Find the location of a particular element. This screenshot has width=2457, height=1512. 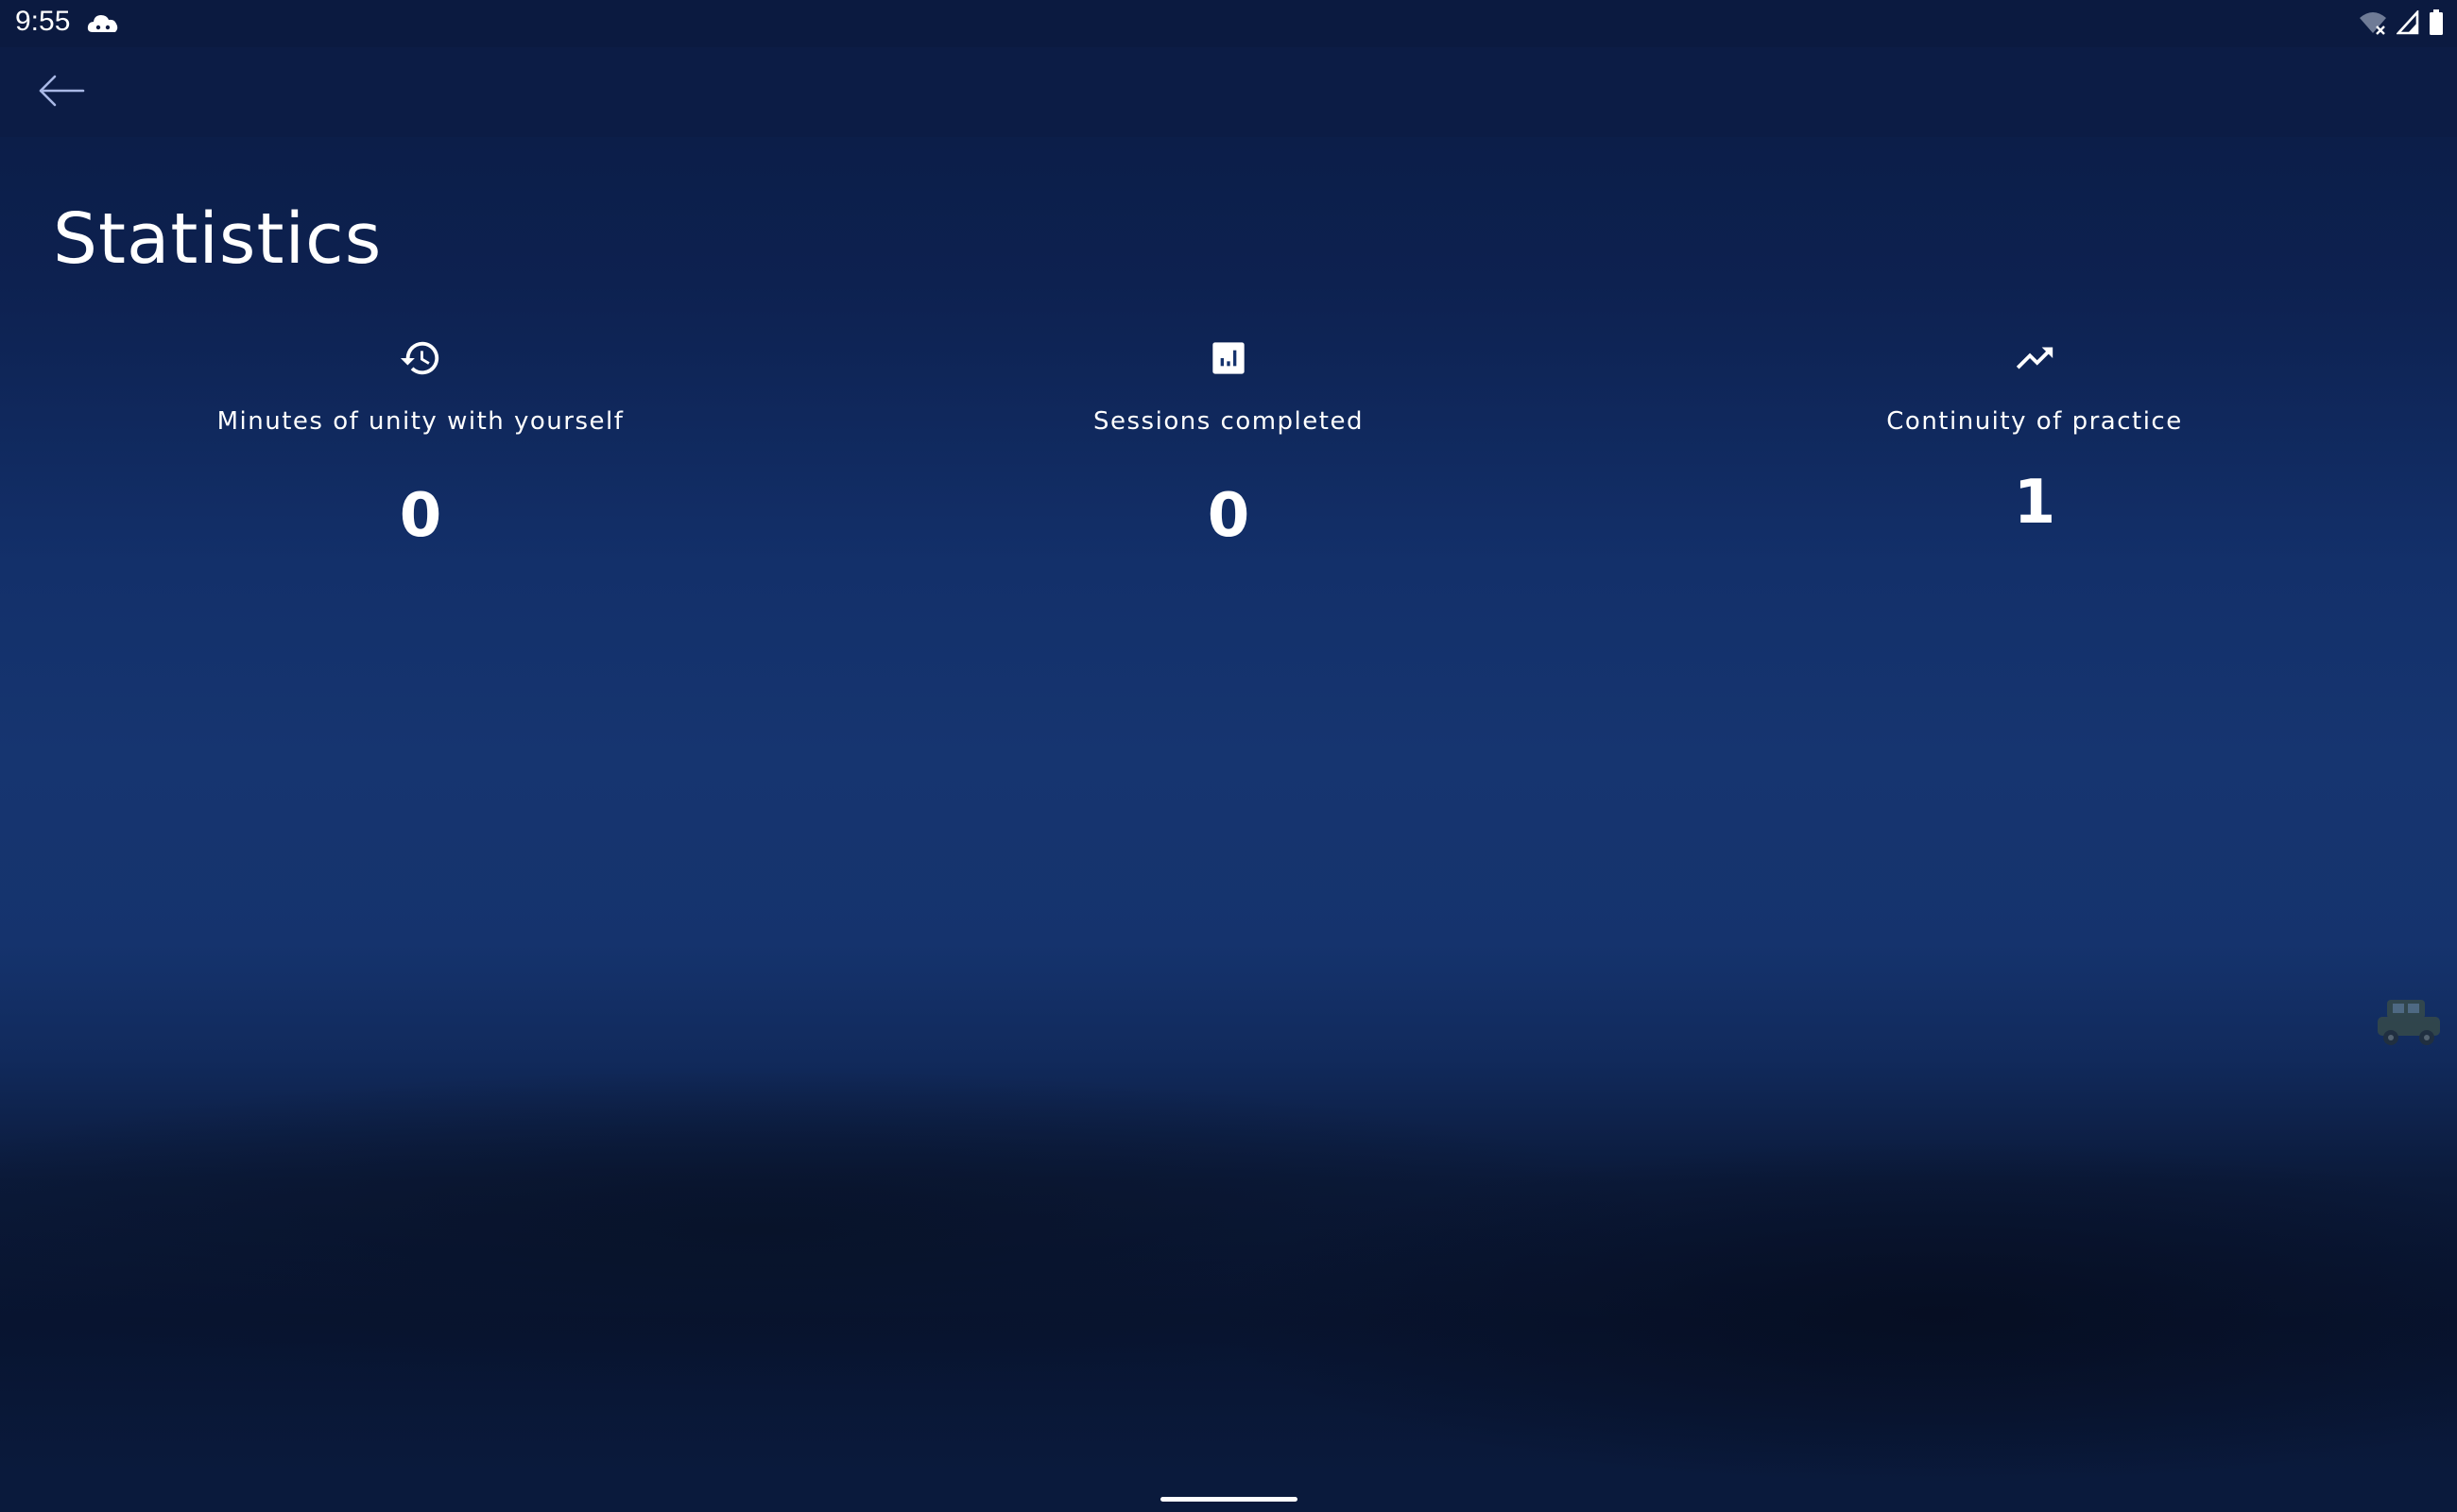

bar-chart-icon is located at coordinates (1228, 358).